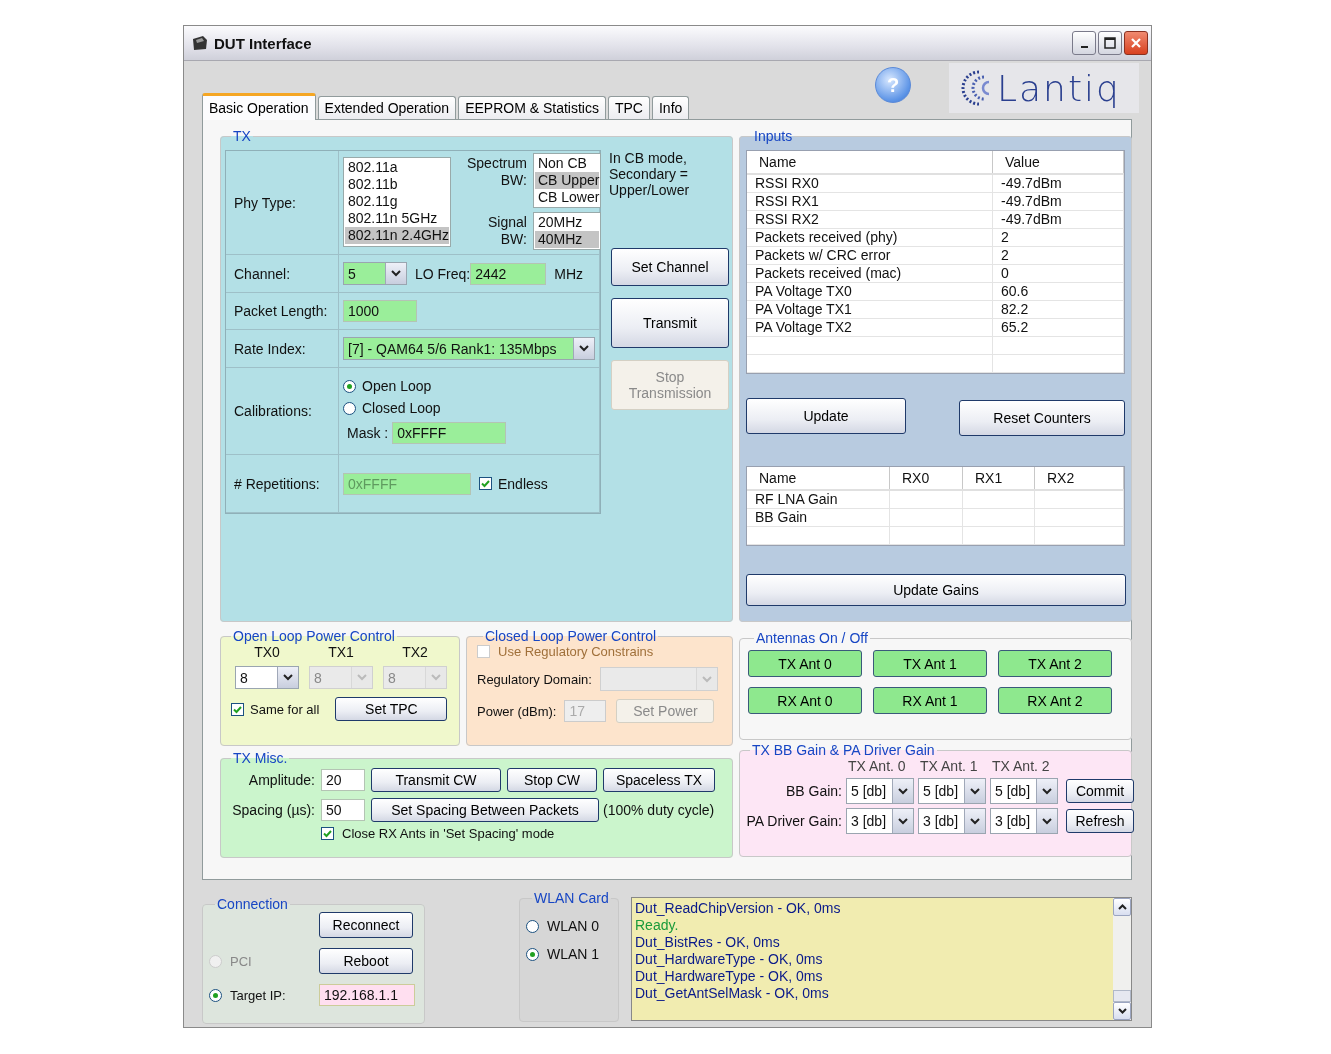  What do you see at coordinates (657, 925) in the screenshot?
I see `log-line: Ready.` at bounding box center [657, 925].